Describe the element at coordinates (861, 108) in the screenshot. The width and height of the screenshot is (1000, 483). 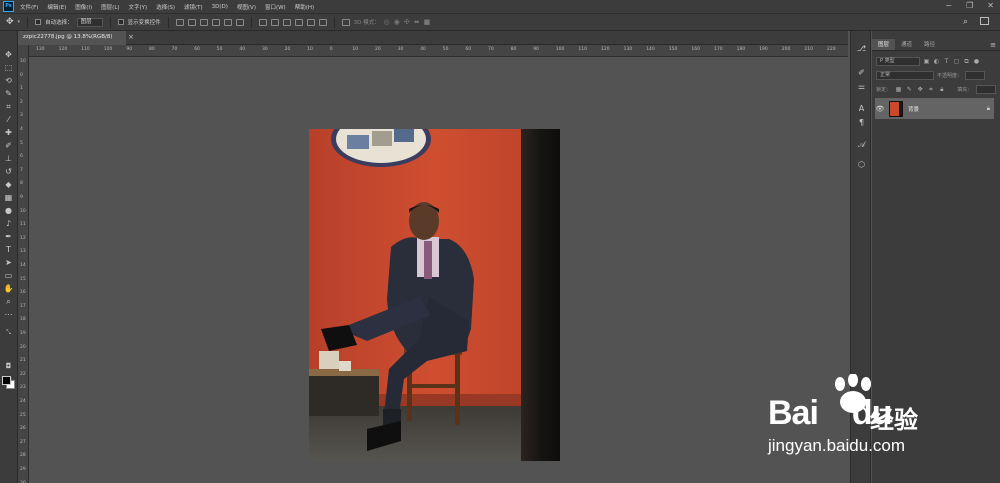
I see `character-icon: A` at that location.